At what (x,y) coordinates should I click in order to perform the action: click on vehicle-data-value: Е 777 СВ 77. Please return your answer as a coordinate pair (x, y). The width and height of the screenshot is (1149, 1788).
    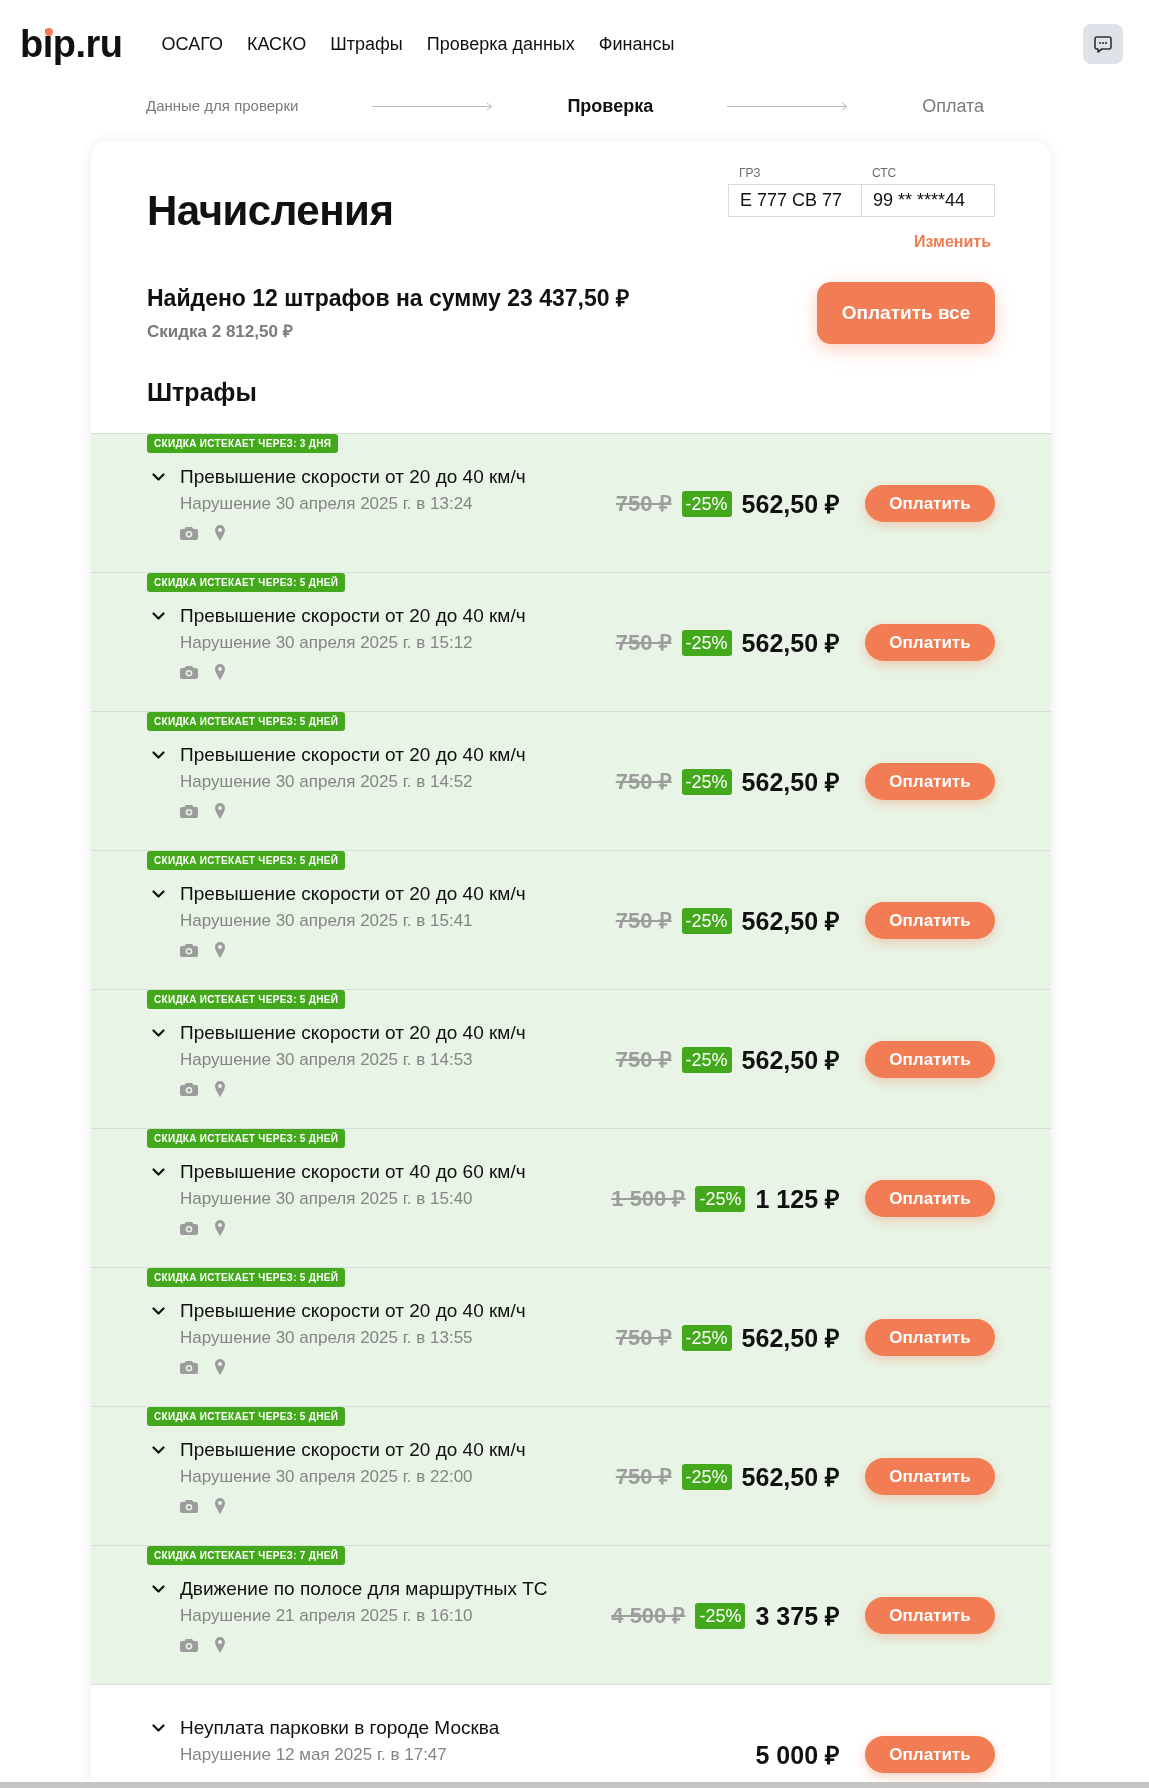
    Looking at the image, I should click on (795, 200).